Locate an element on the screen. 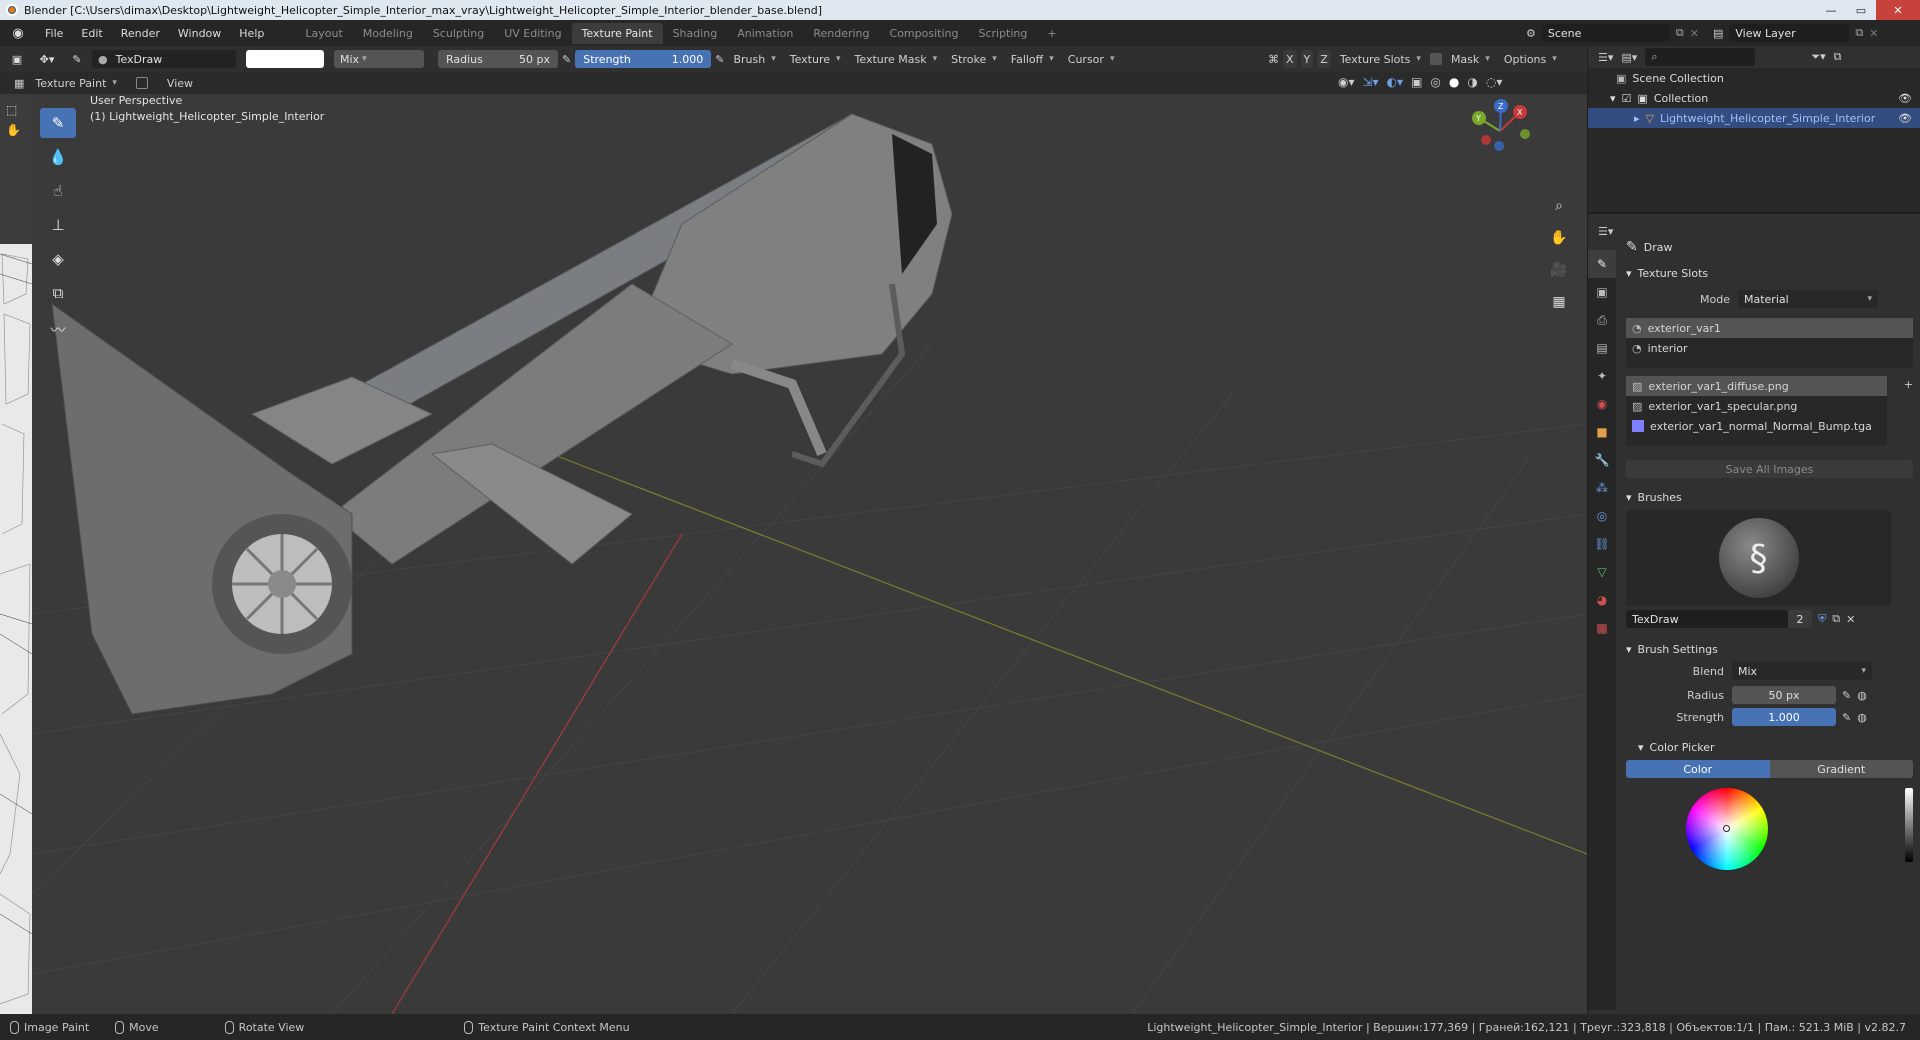  scene-icon: ⚙ is located at coordinates (1531, 33).